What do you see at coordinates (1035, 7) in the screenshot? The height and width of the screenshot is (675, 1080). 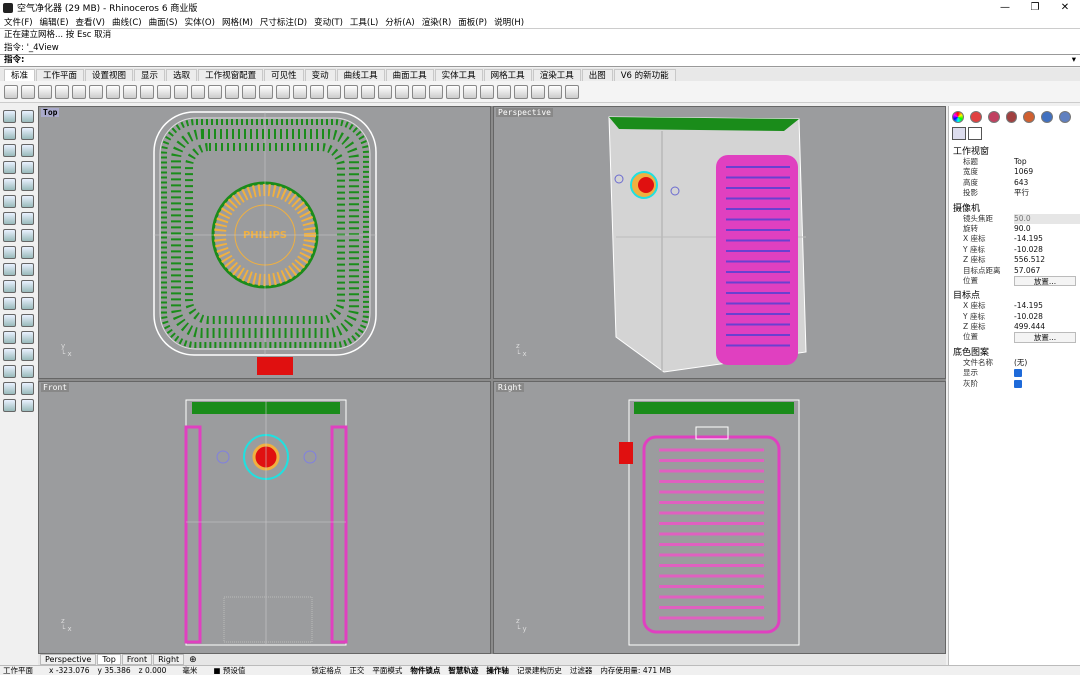 I see `maximize-button: ❐` at bounding box center [1035, 7].